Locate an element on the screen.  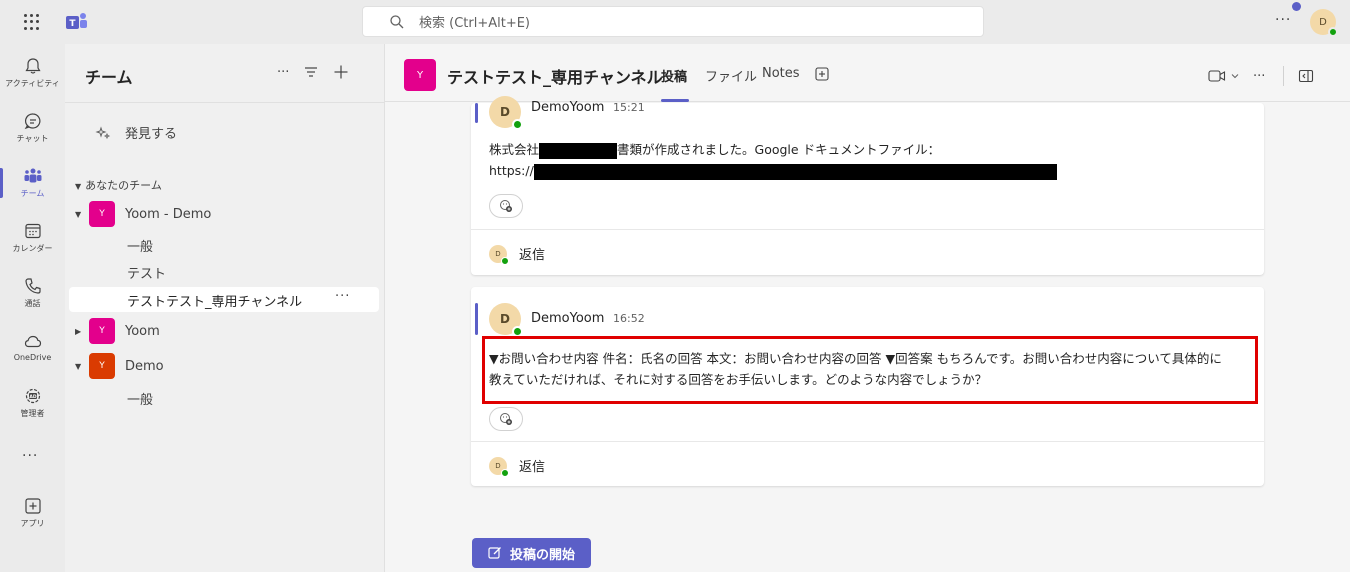
channel-item-private-active: テストテスト_専用チャンネル ··· is located at coordinates (224, 299).